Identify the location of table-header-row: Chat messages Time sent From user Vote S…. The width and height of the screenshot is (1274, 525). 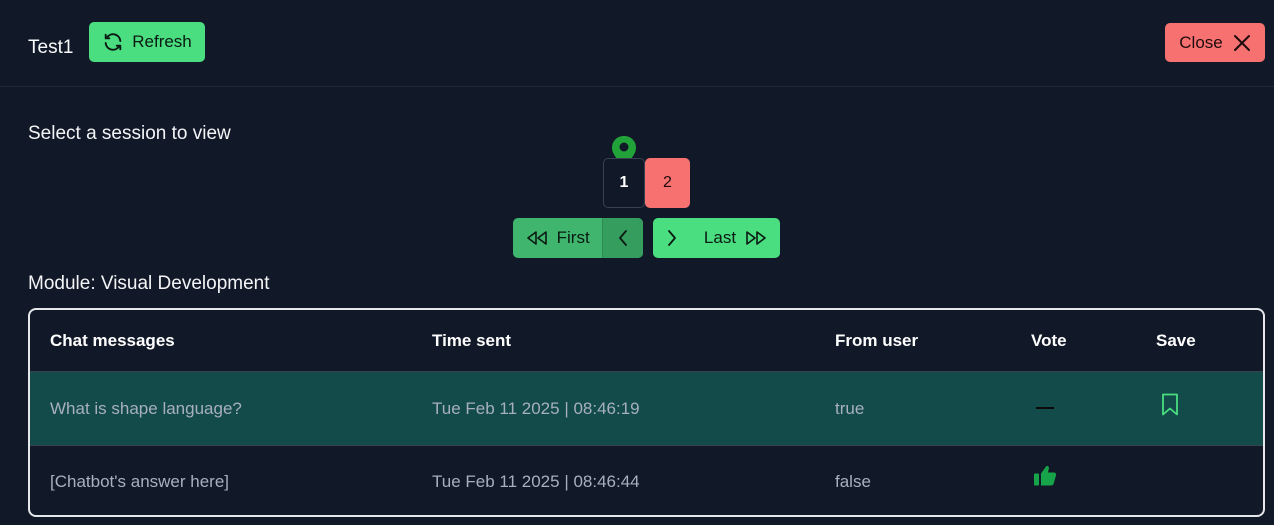
(646, 341).